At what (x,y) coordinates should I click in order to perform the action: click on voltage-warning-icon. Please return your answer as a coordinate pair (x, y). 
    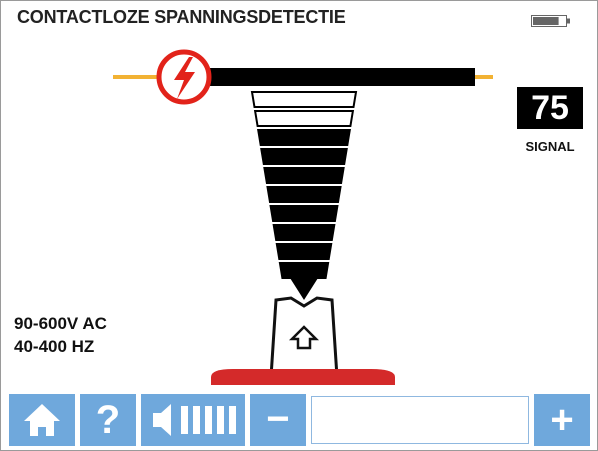
    Looking at the image, I should click on (184, 77).